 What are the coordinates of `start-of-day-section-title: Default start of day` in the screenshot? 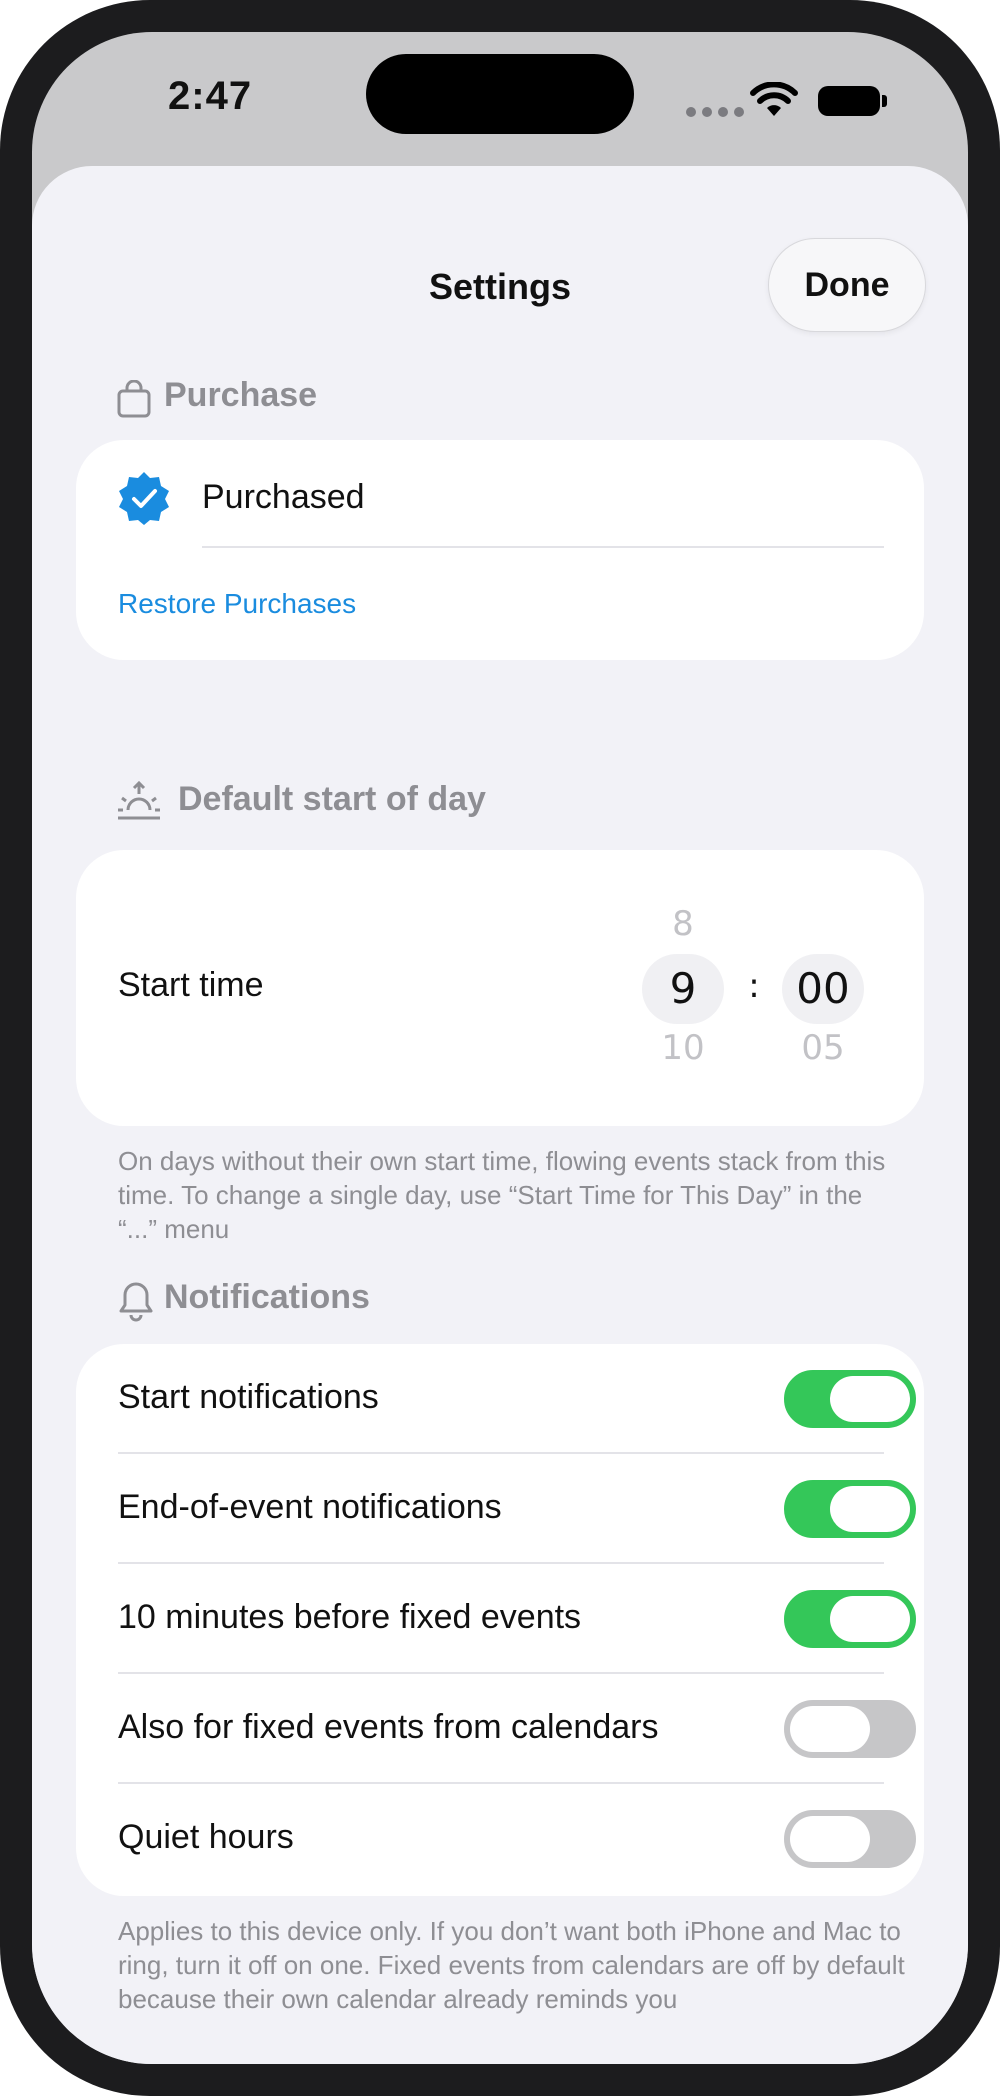 It's located at (332, 799).